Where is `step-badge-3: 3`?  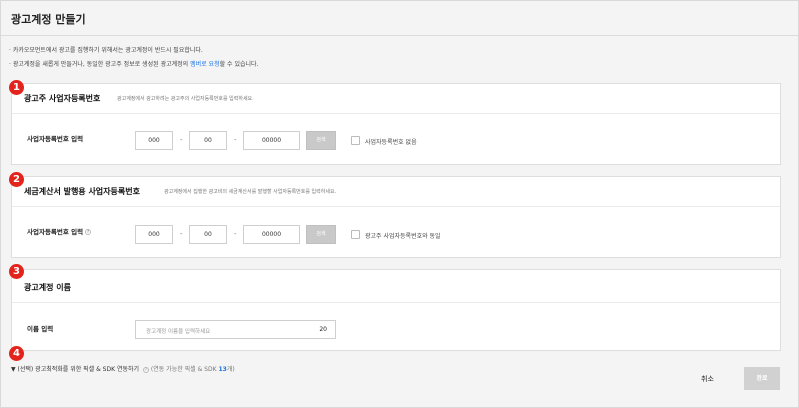 step-badge-3: 3 is located at coordinates (16, 271).